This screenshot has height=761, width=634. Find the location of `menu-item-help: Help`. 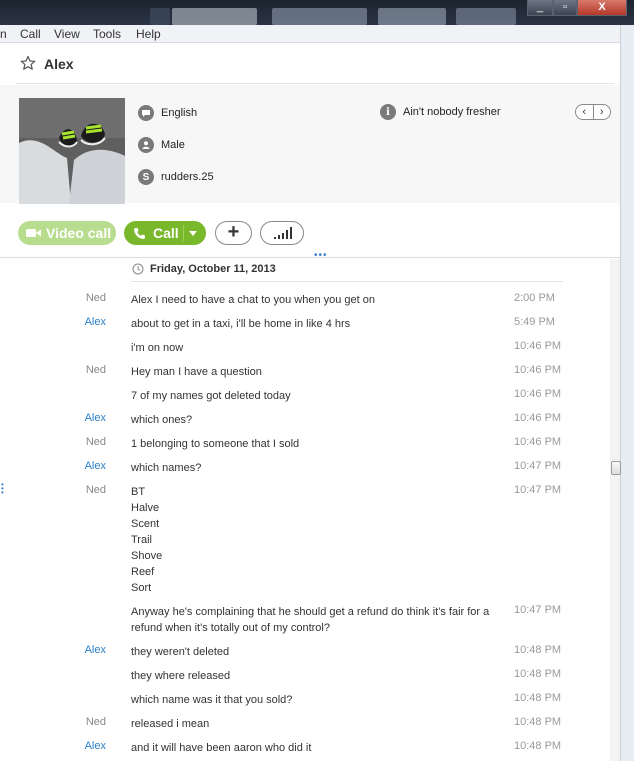

menu-item-help: Help is located at coordinates (148, 34).